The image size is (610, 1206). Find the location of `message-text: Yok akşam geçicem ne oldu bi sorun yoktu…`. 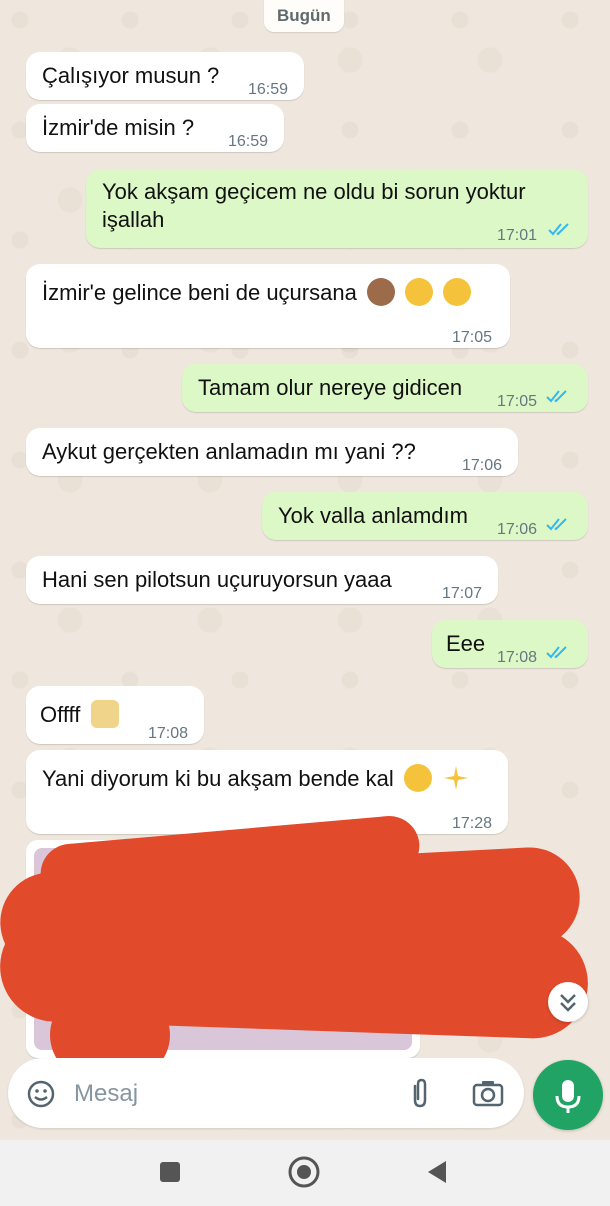

message-text: Yok akşam geçicem ne oldu bi sorun yoktu… is located at coordinates (314, 191).